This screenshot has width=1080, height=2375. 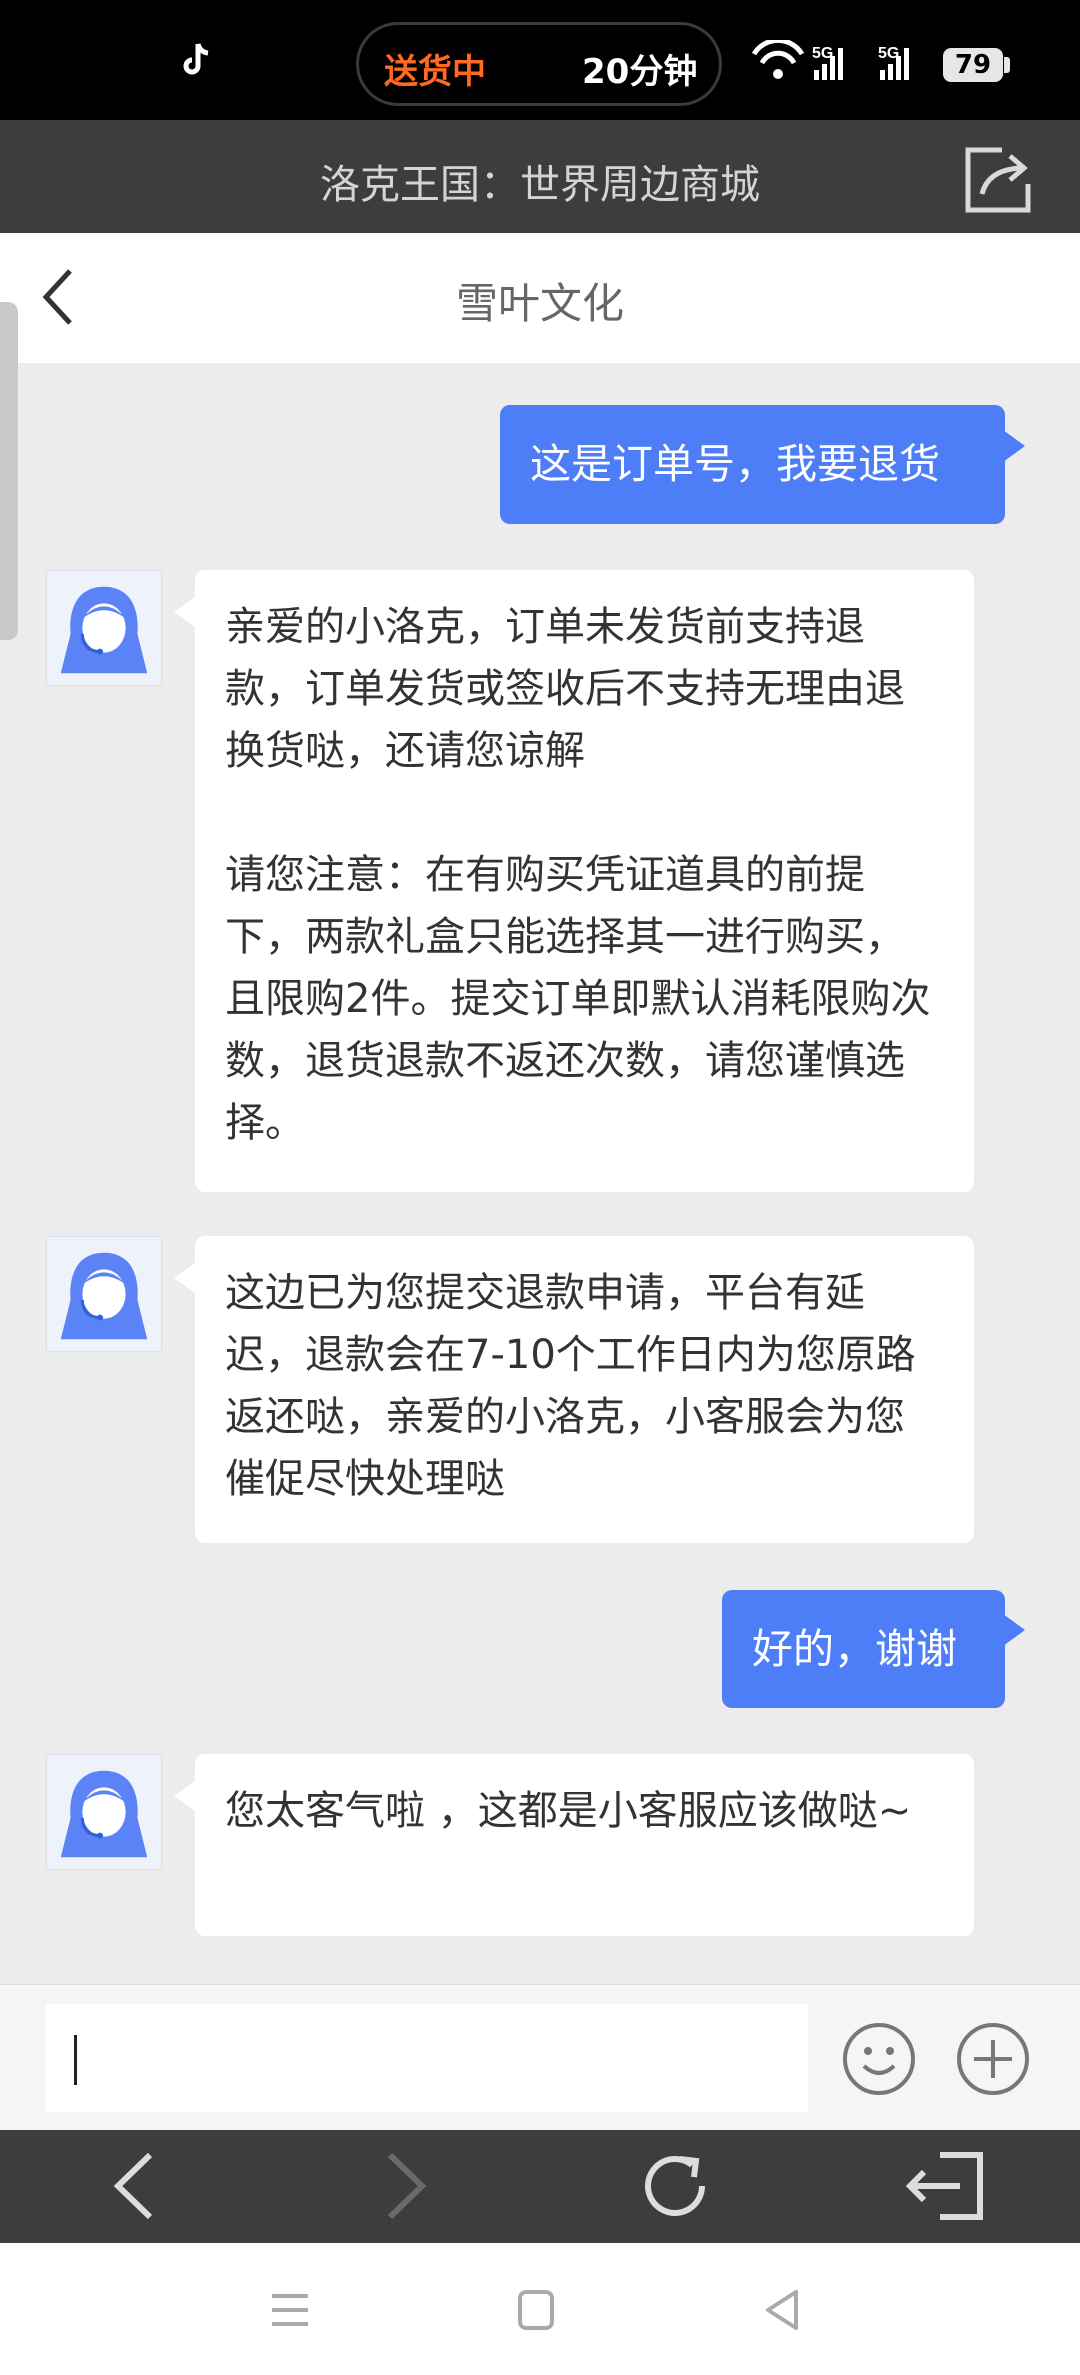 What do you see at coordinates (778, 59) in the screenshot?
I see `wifi-icon` at bounding box center [778, 59].